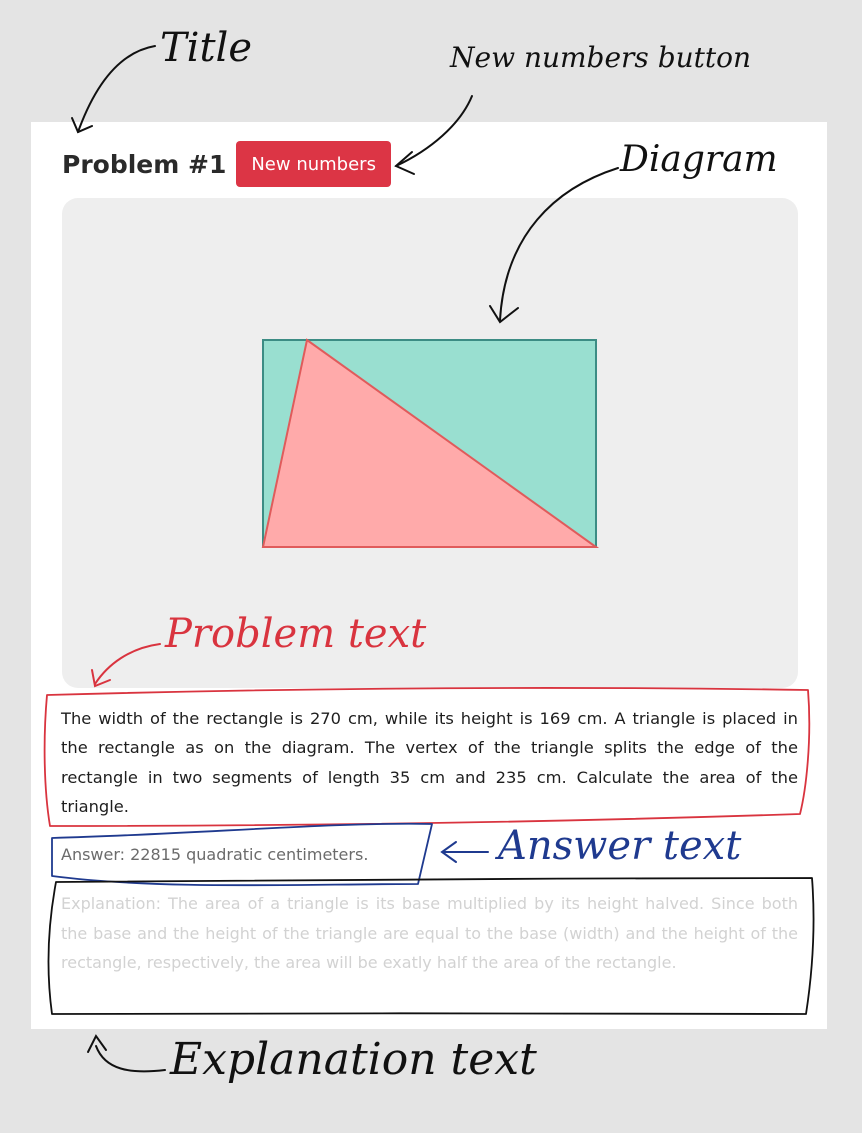  What do you see at coordinates (601, 57) in the screenshot?
I see `annotation-new-numbers-label: New numbers button` at bounding box center [601, 57].